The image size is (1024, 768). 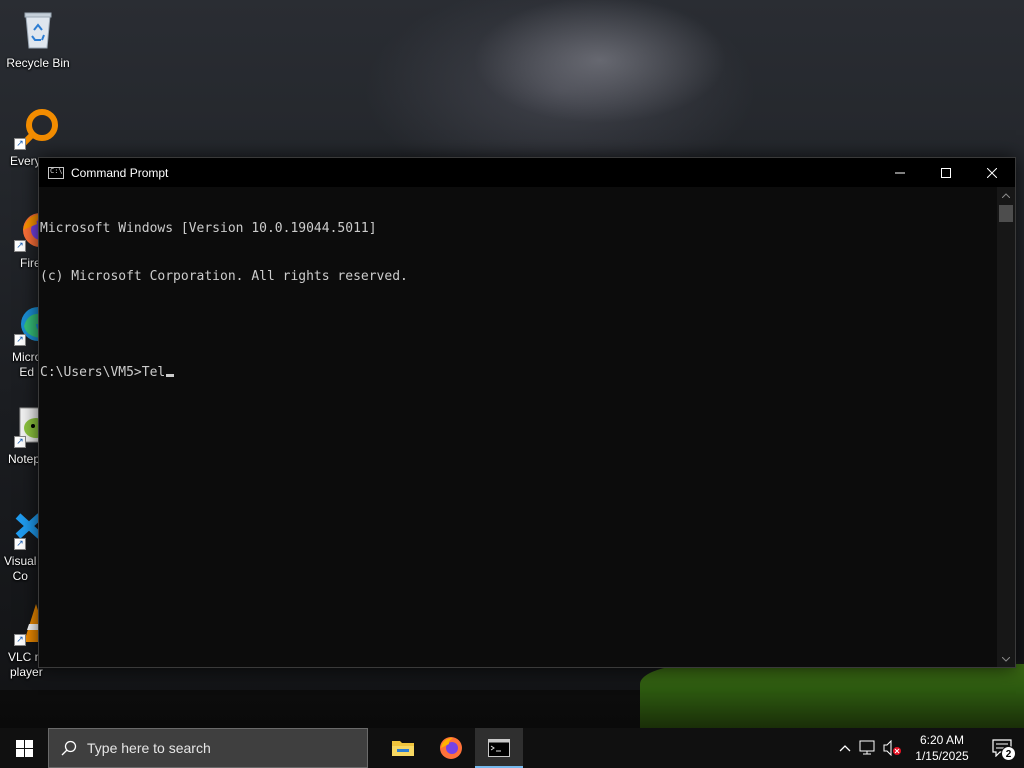 I want to click on window-controls, so click(x=946, y=172).